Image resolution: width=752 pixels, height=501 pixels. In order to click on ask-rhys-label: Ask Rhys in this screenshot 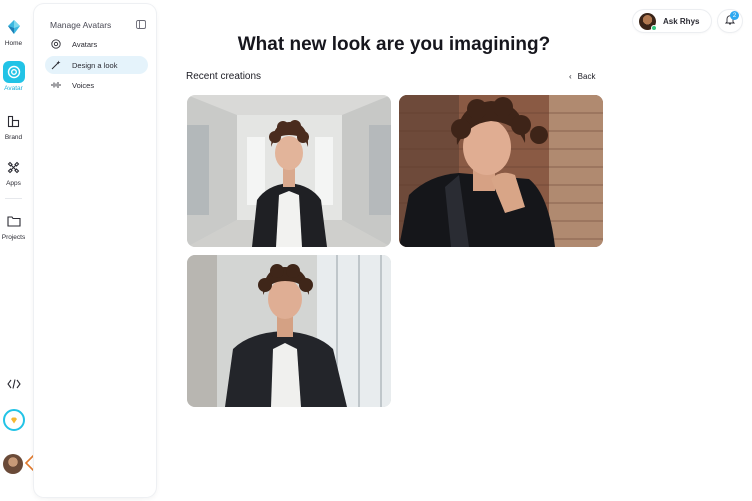, I will do `click(681, 21)`.